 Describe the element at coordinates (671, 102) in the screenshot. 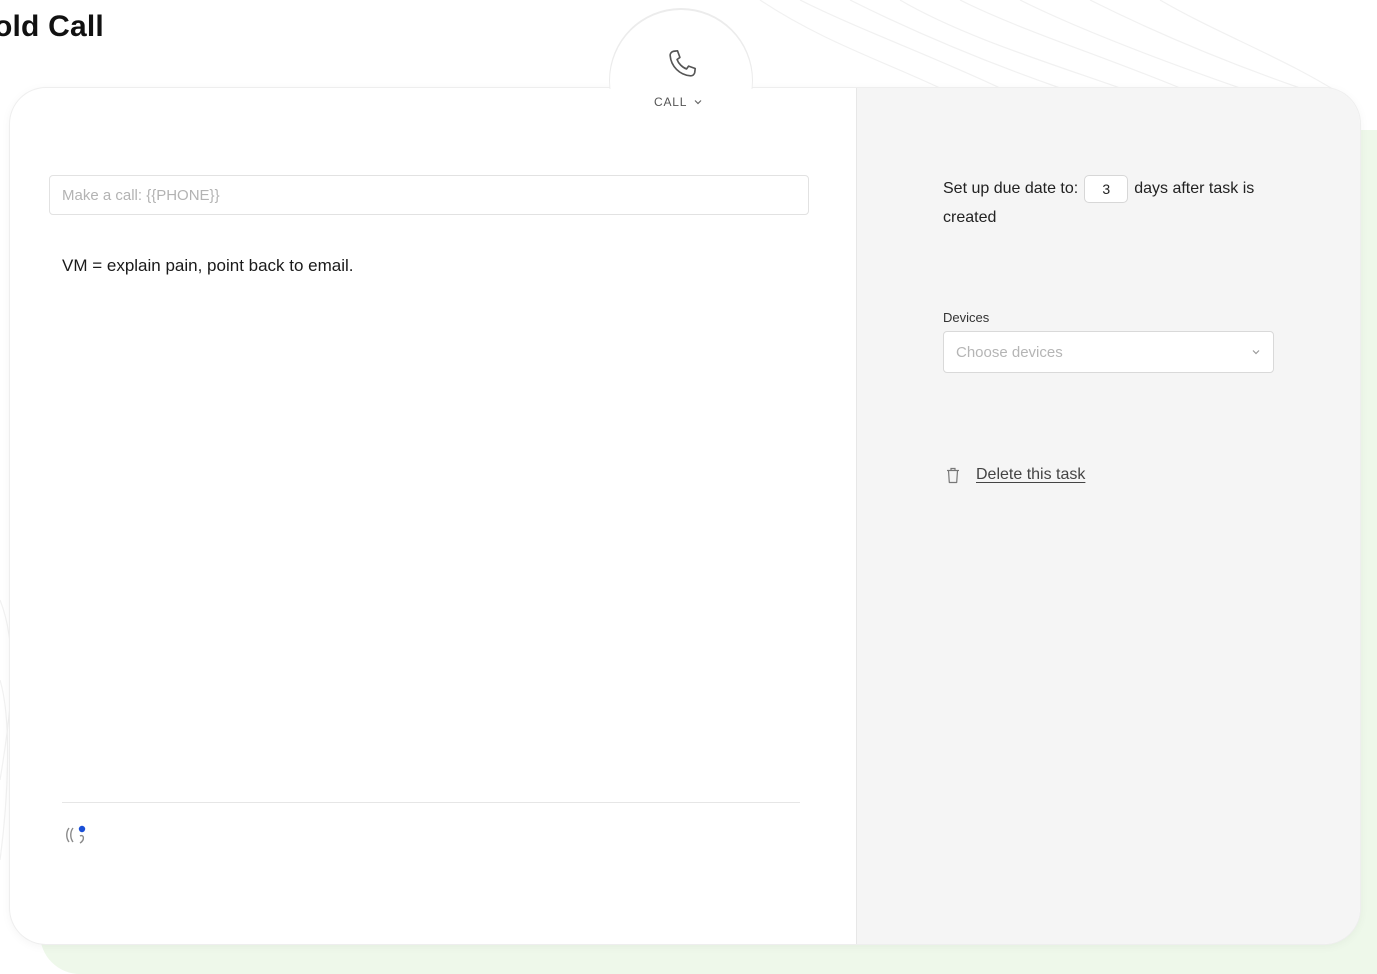

I see `step-type-label: CALL` at that location.